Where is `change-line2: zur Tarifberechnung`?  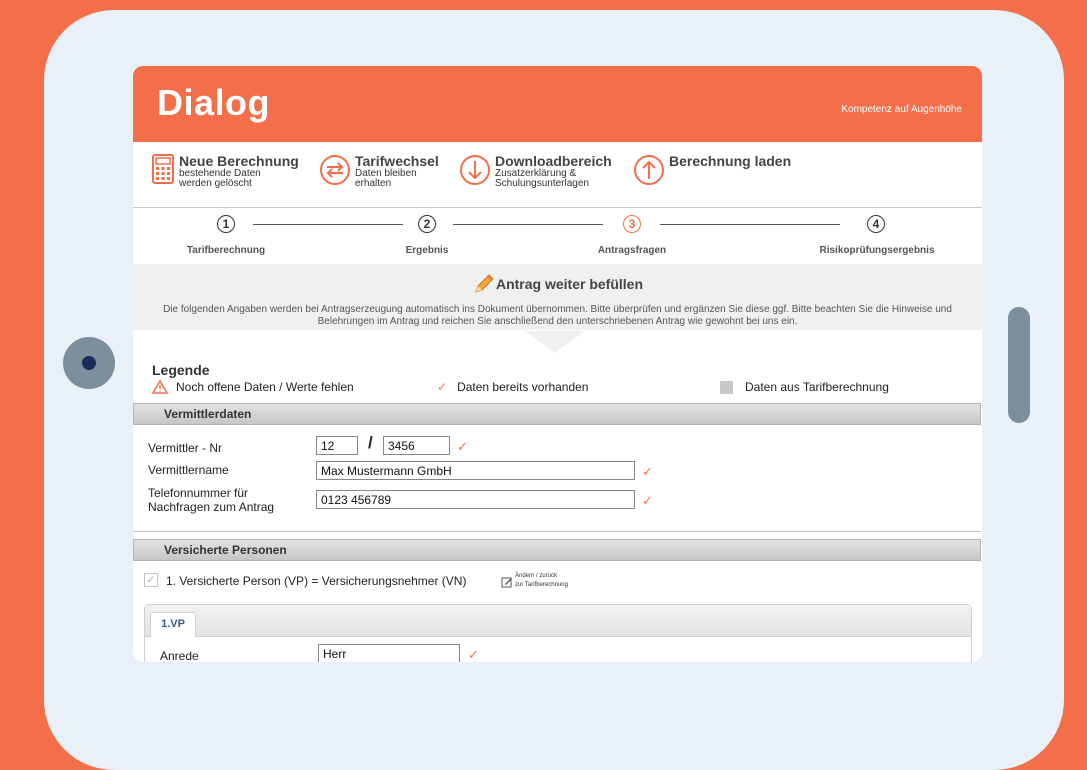
change-line2: zur Tarifberechnung is located at coordinates (541, 585).